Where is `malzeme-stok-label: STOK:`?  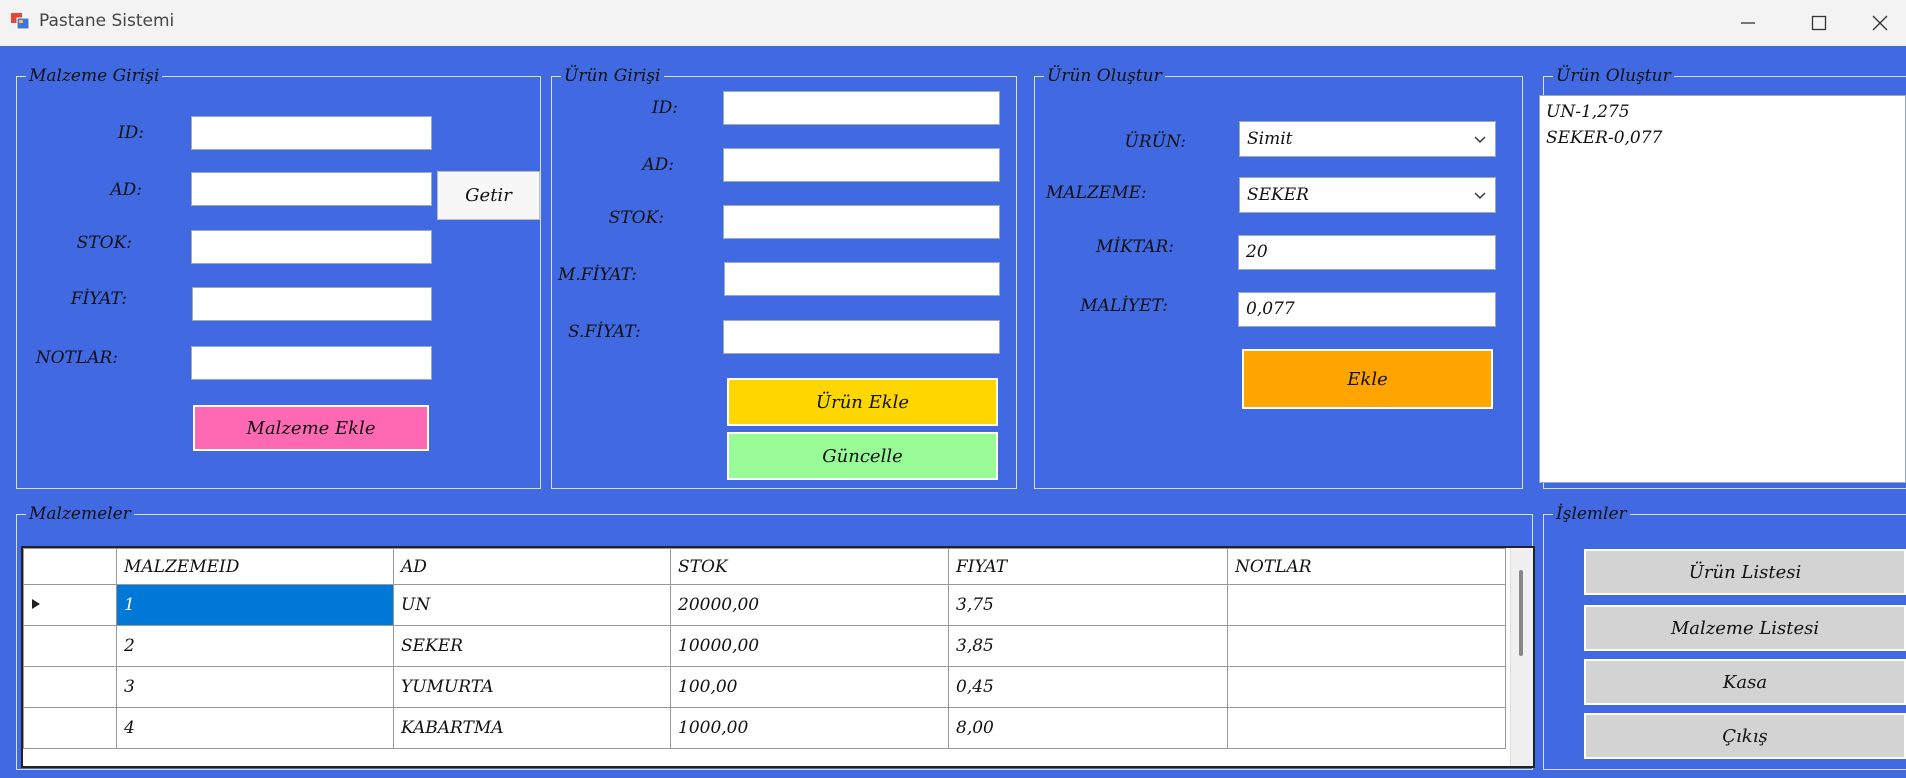
malzeme-stok-label: STOK: is located at coordinates (104, 243).